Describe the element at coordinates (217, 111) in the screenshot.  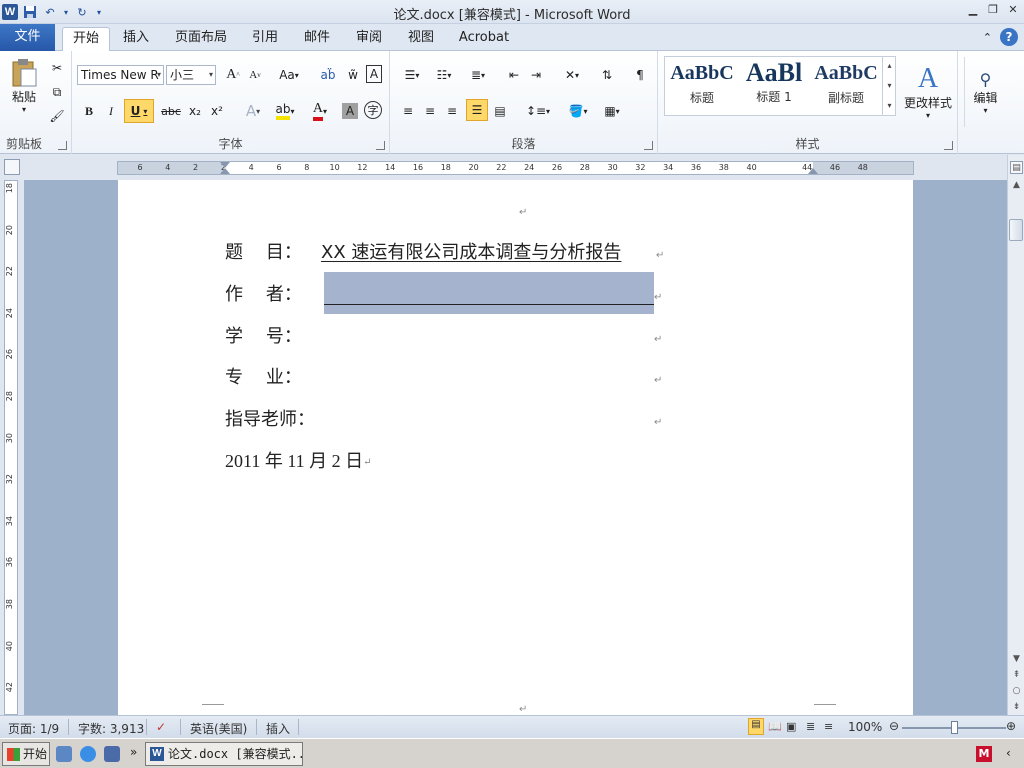
I see `superscript-button: x²` at that location.